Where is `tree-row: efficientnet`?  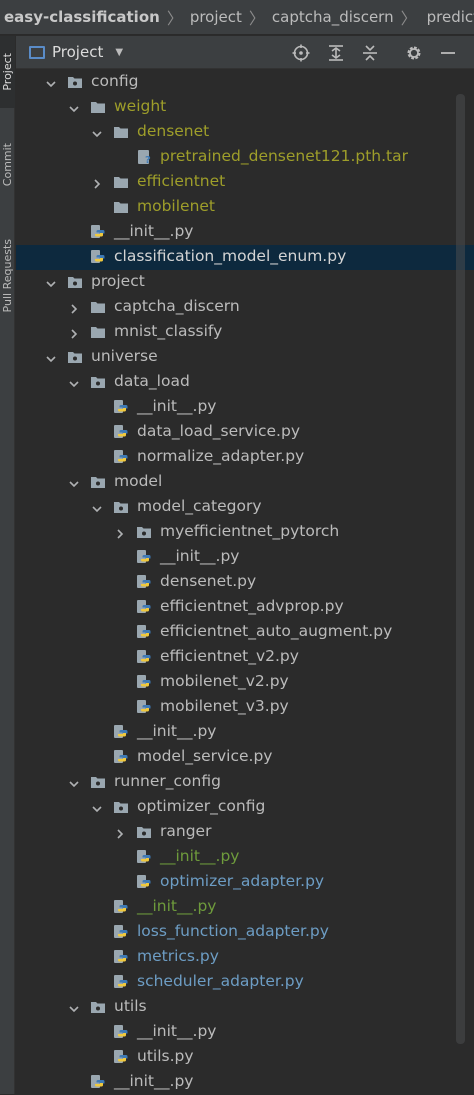
tree-row: efficientnet is located at coordinates (245, 182).